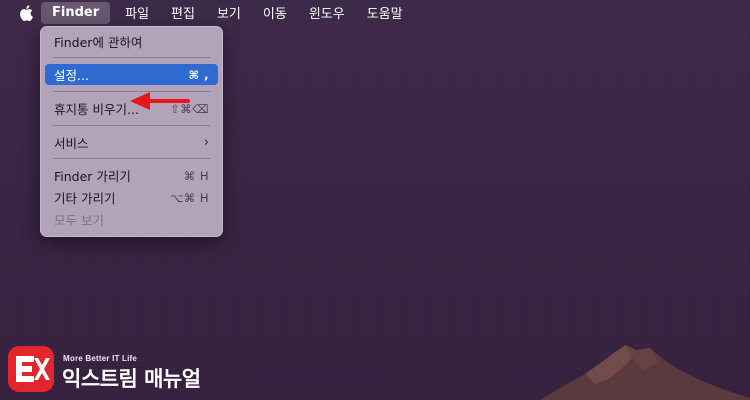 The width and height of the screenshot is (750, 400). I want to click on menu-finder: Finder, so click(76, 12).